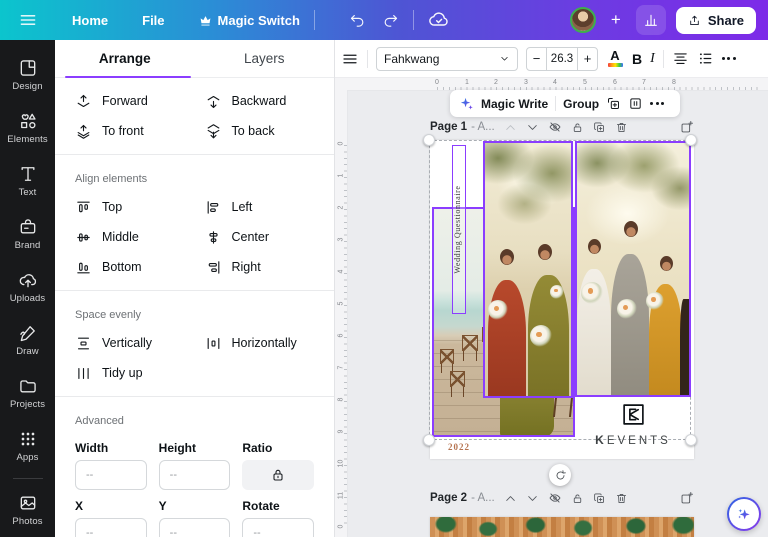 This screenshot has width=768, height=537. What do you see at coordinates (194, 475) in the screenshot?
I see `height-field` at bounding box center [194, 475].